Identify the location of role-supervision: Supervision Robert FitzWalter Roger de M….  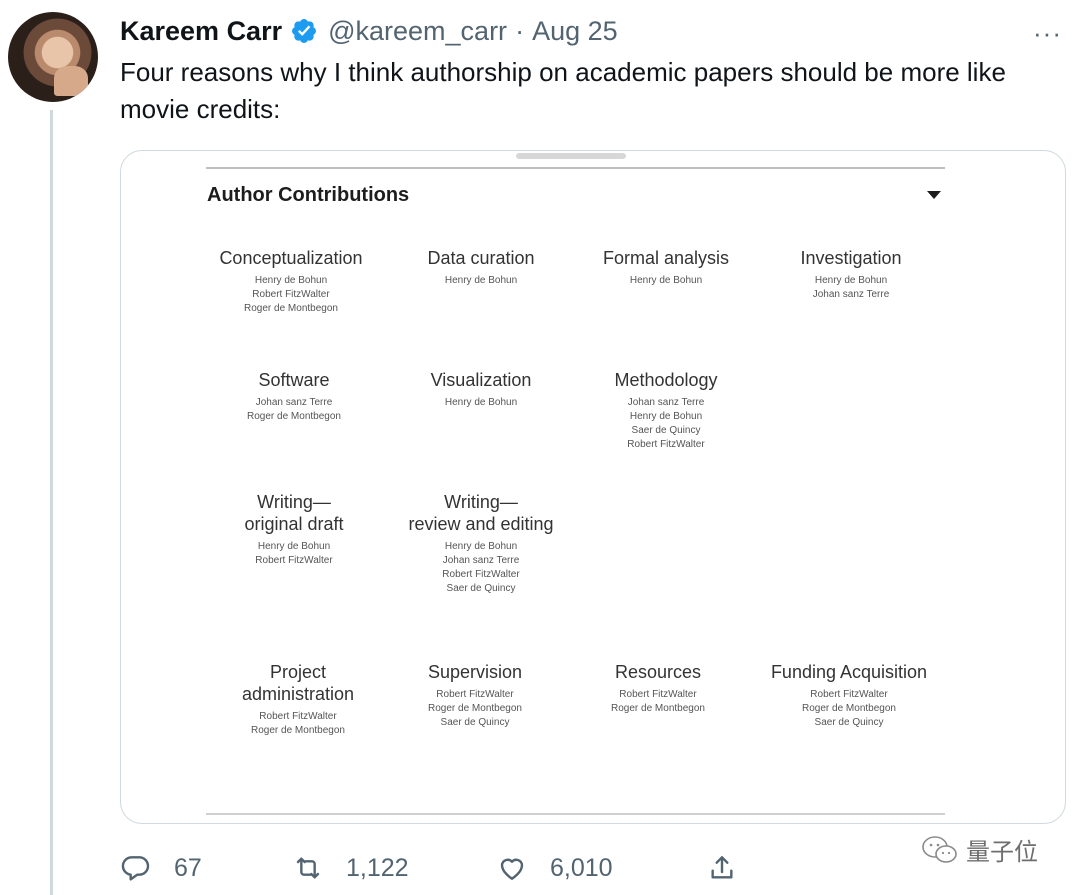
(475, 695).